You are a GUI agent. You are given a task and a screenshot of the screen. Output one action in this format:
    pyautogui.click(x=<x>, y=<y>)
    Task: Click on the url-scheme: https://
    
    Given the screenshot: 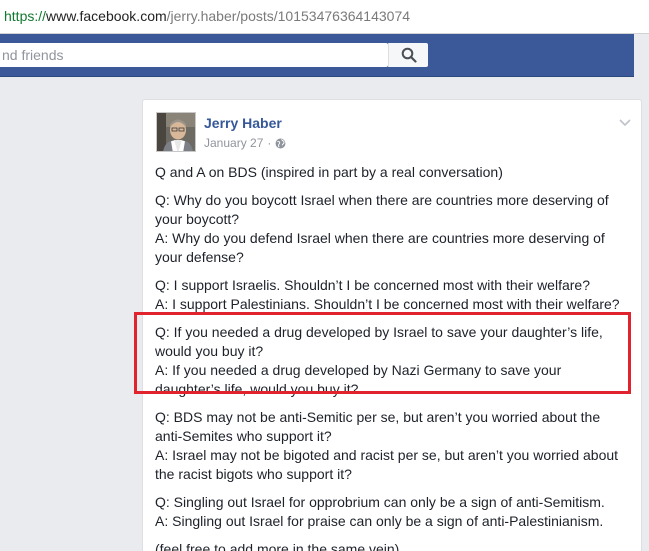 What is the action you would take?
    pyautogui.click(x=25, y=16)
    